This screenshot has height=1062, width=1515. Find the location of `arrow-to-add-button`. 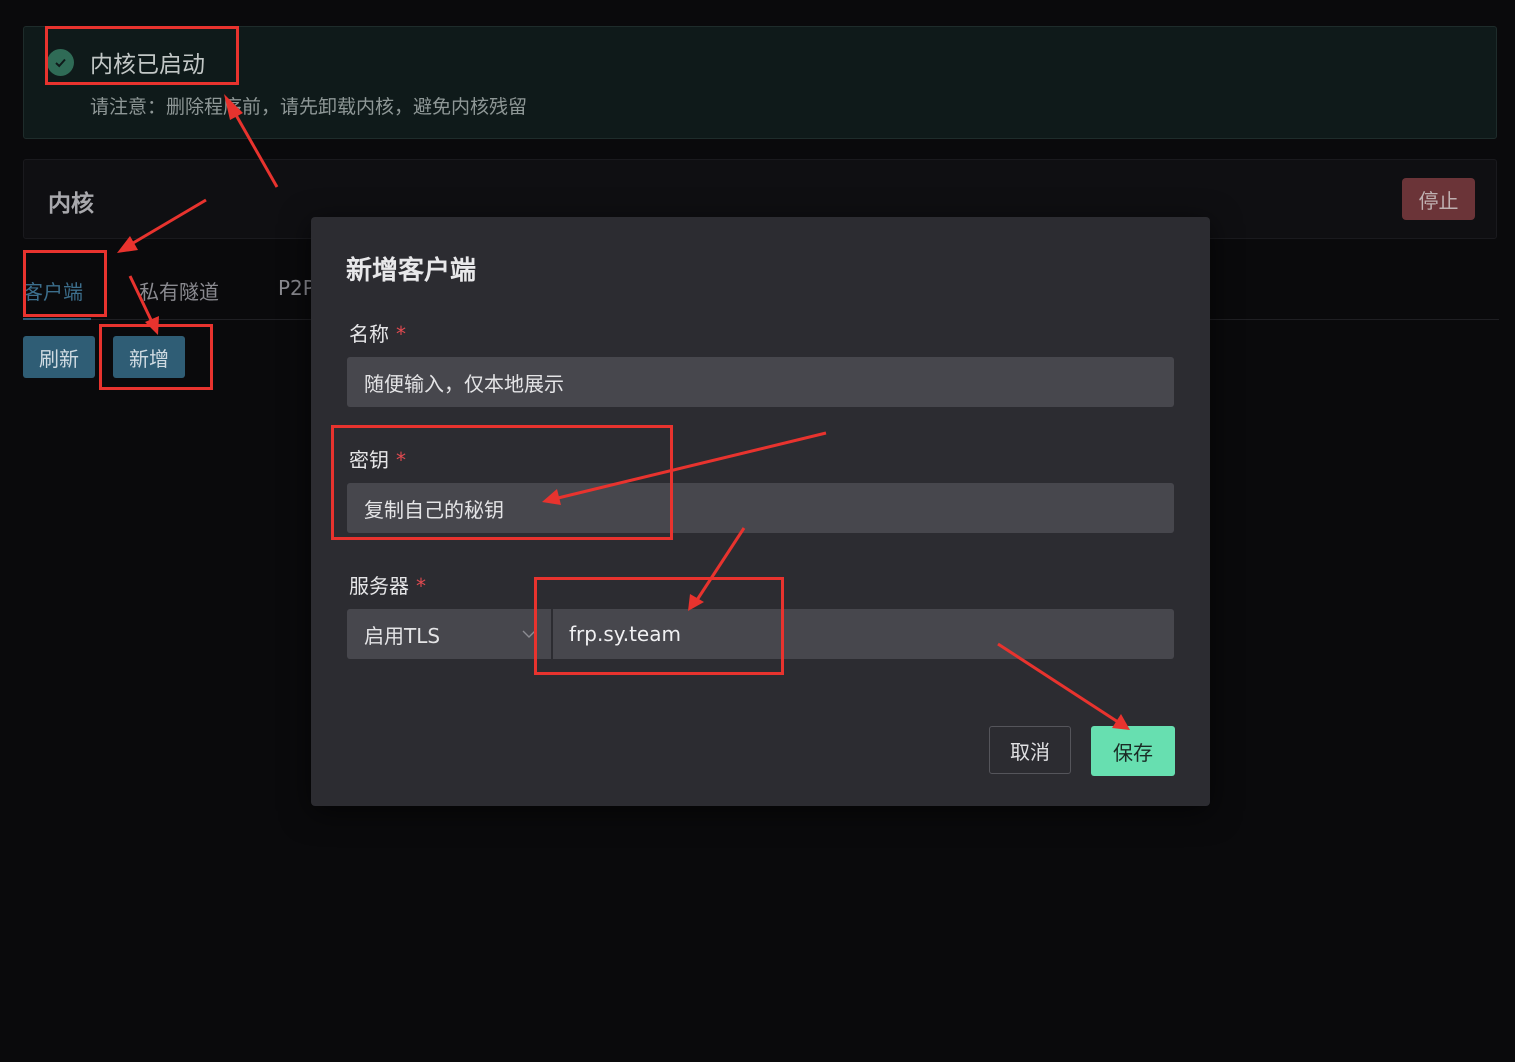

arrow-to-add-button is located at coordinates (141, 299).